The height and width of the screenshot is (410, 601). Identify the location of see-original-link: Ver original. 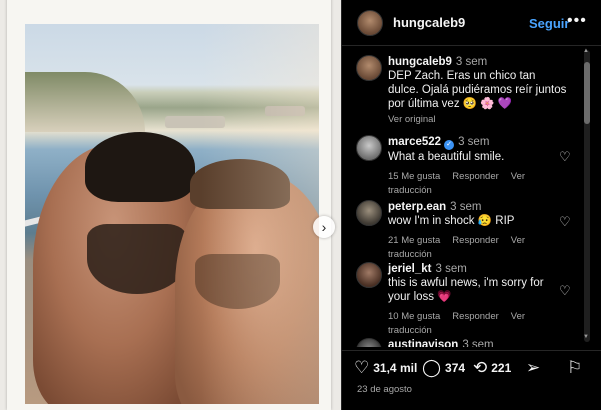
(412, 119).